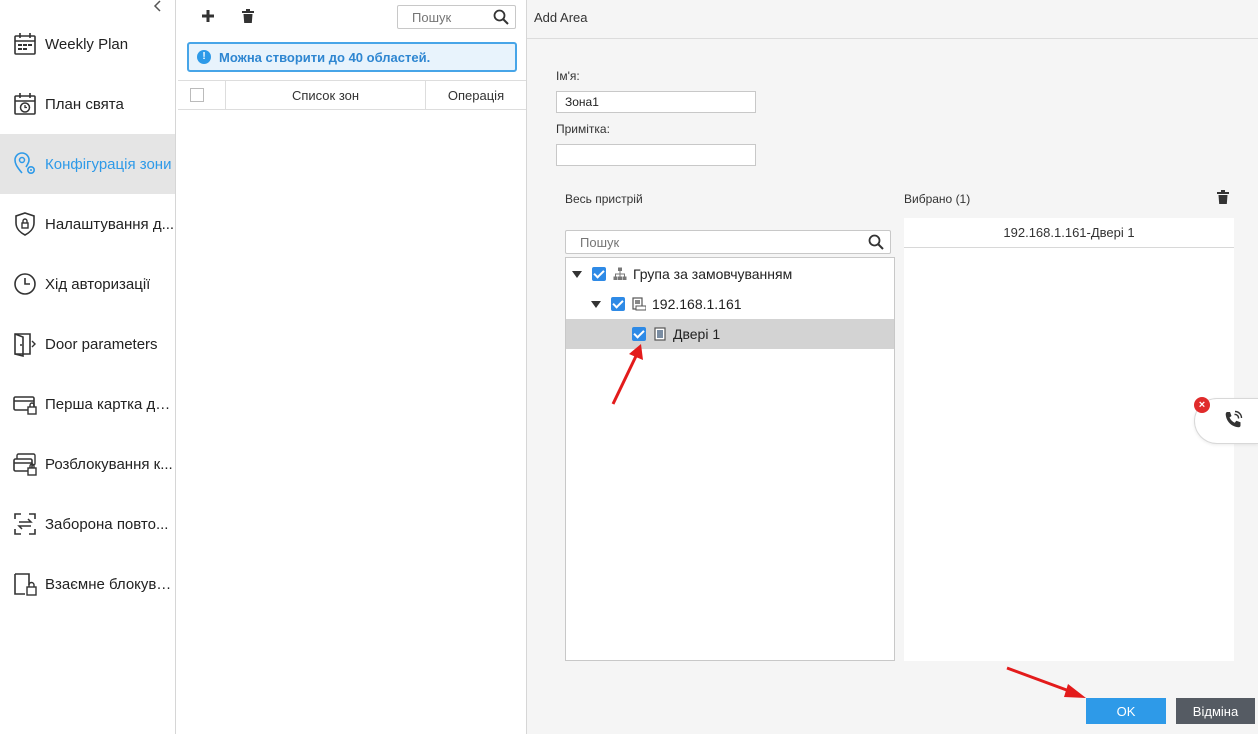  I want to click on selected-item: 192.168.1.161-Двері 1, so click(1069, 233).